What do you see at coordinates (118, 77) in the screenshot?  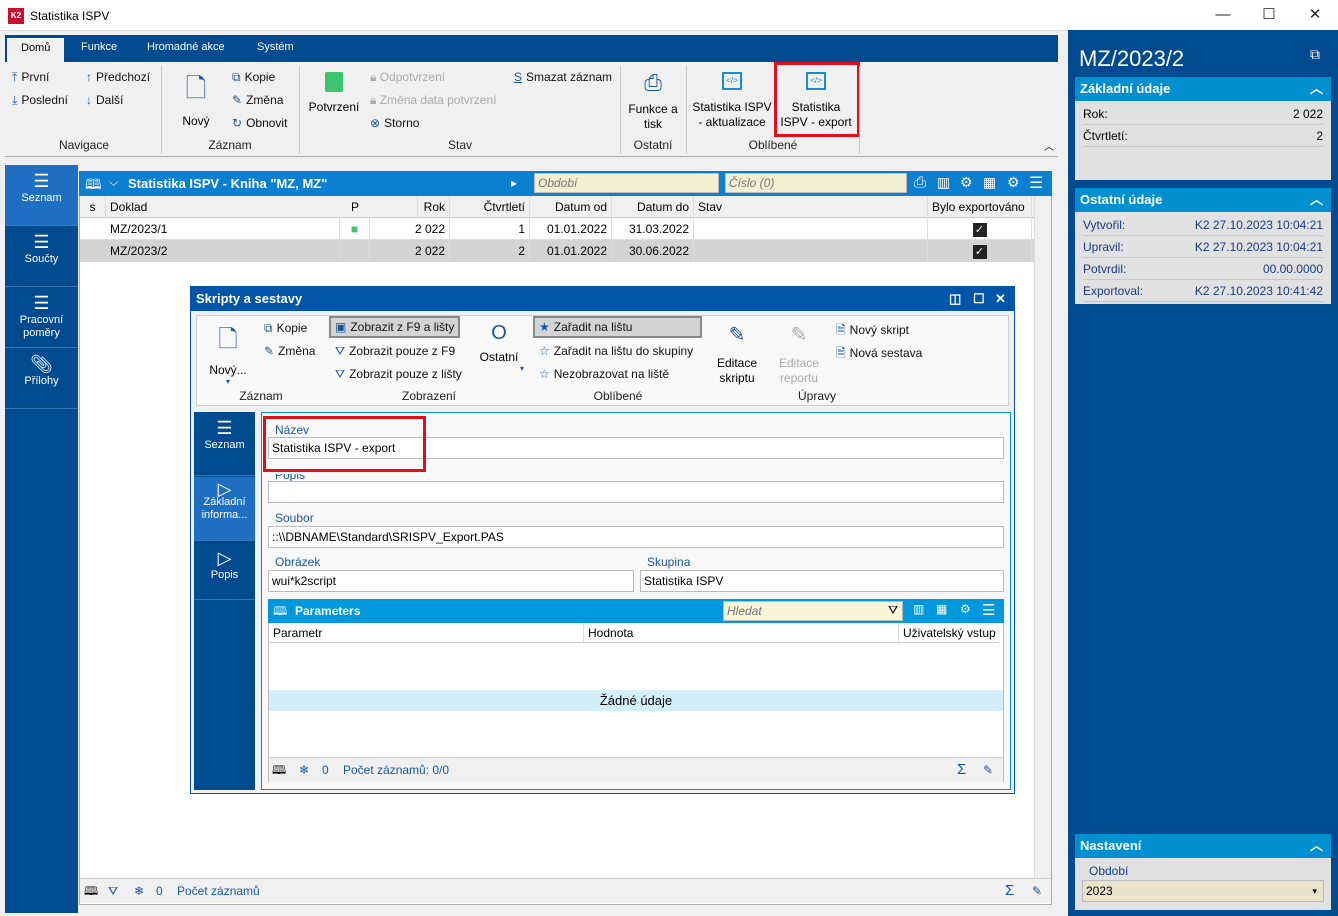 I see `prev-button: ↑ Předchozí` at bounding box center [118, 77].